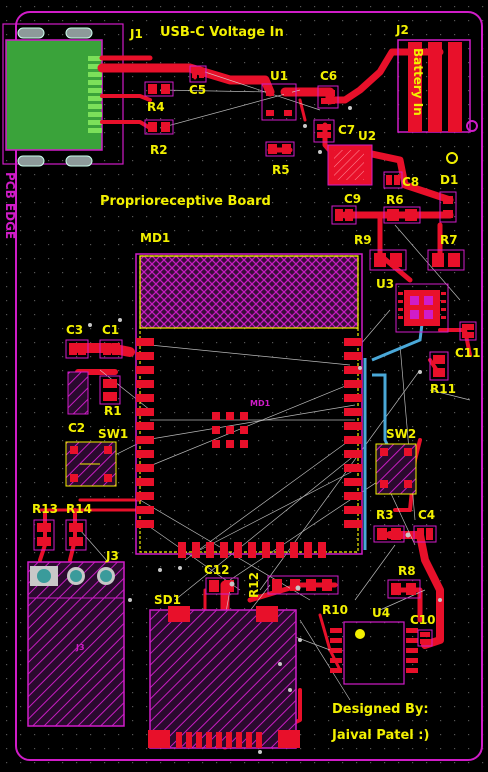 The width and height of the screenshot is (488, 772). I want to click on designator-u4: U4, so click(381, 613).